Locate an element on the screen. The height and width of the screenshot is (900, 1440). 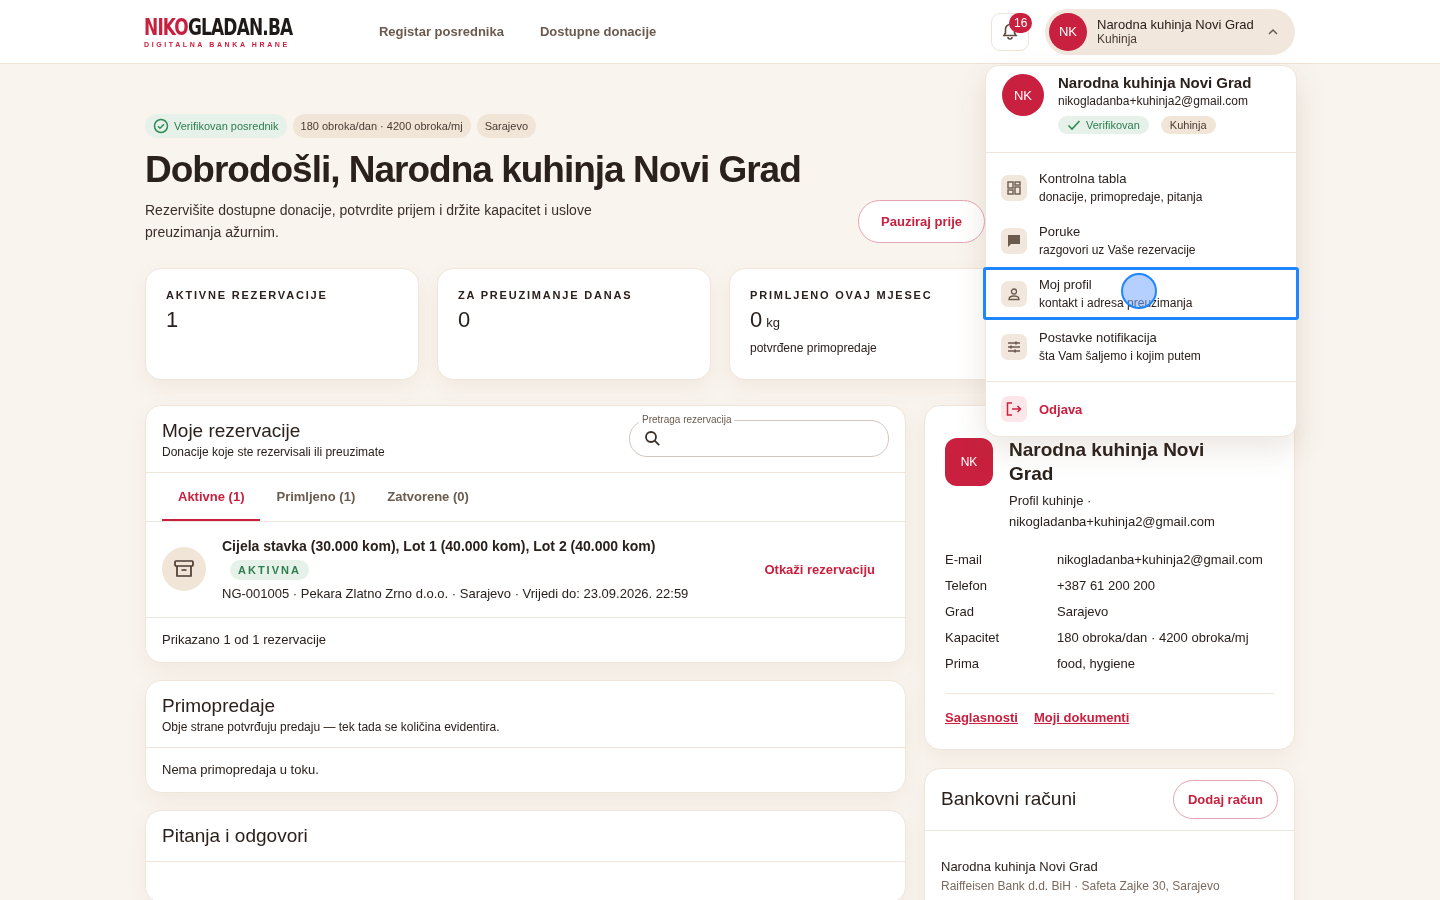
reservation-title: Cijela stavka (30.000 kom), Lot 1 (40.000 kom), Lot 2 (40.000 kom) is located at coordinates (439, 545).